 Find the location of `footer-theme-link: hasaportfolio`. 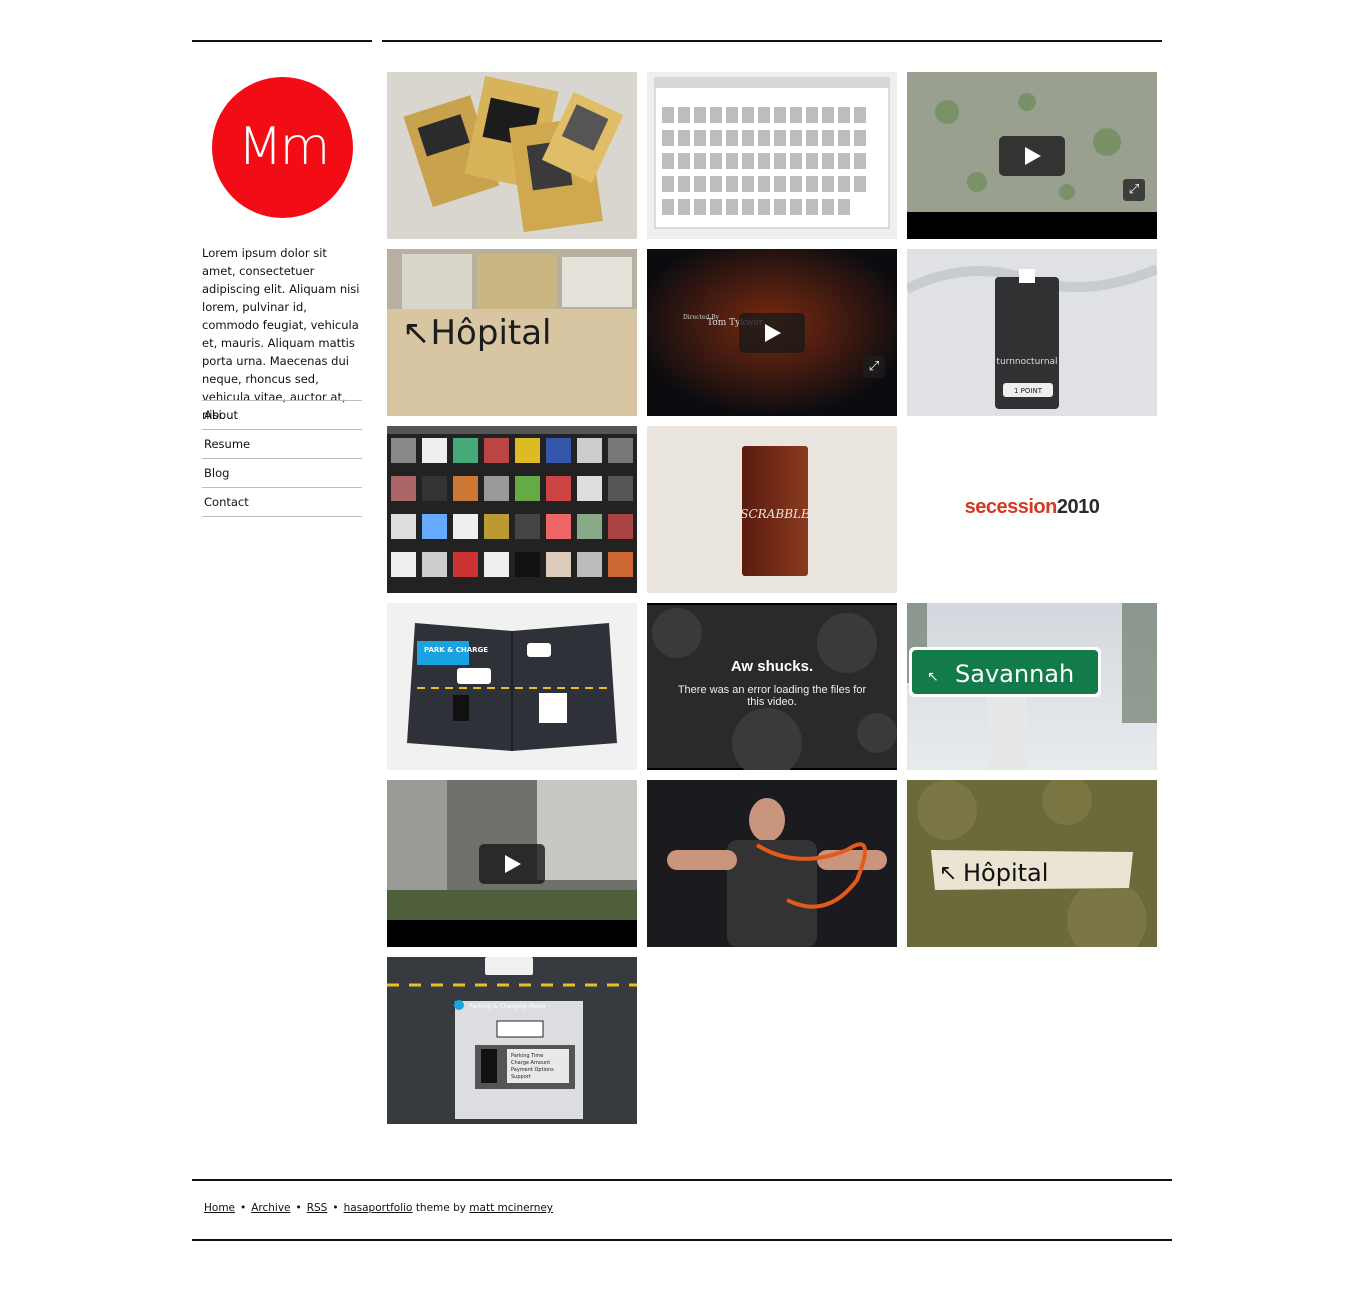

footer-theme-link: hasaportfolio is located at coordinates (378, 1208).